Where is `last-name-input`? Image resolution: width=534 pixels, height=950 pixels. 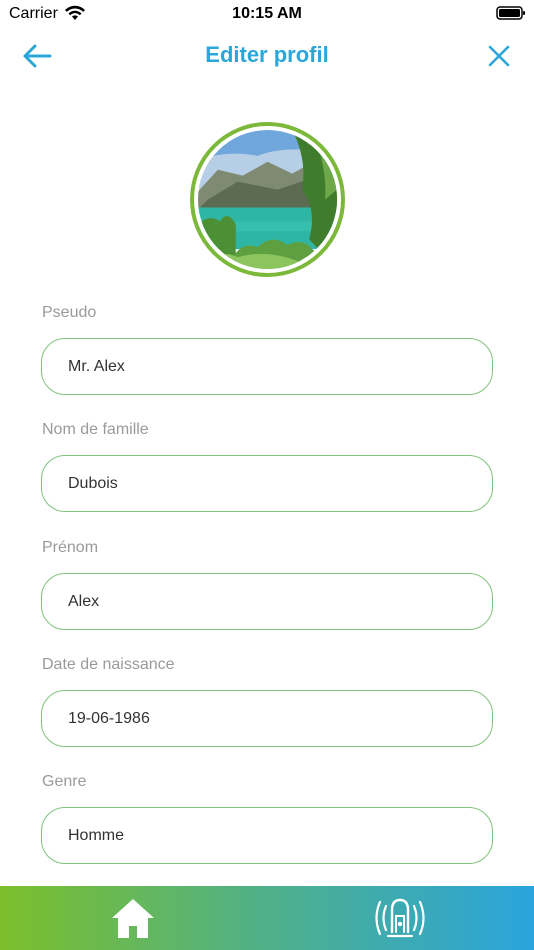
last-name-input is located at coordinates (267, 483).